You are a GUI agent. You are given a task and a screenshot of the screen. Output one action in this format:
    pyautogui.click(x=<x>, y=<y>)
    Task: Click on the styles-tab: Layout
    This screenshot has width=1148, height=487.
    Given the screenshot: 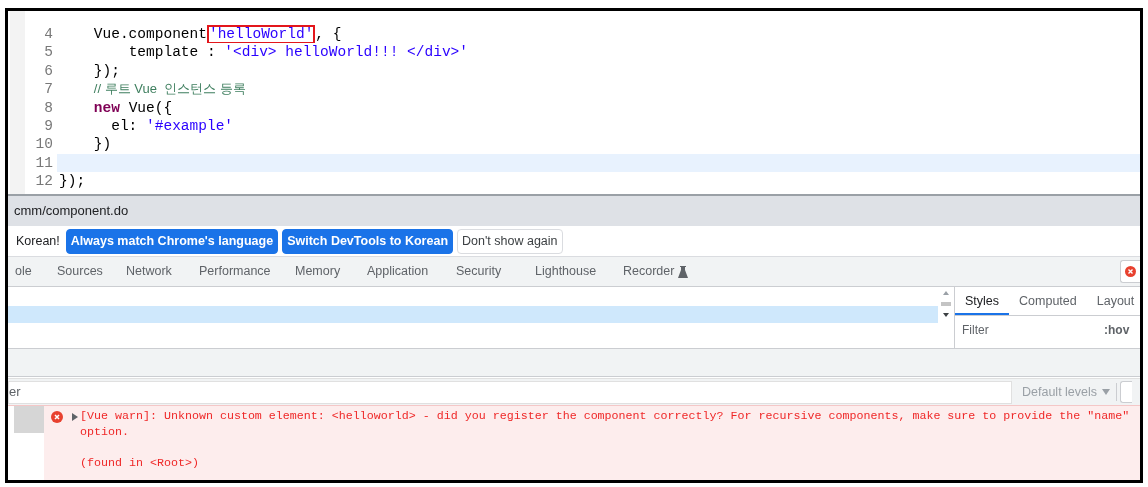 What is the action you would take?
    pyautogui.click(x=1113, y=302)
    